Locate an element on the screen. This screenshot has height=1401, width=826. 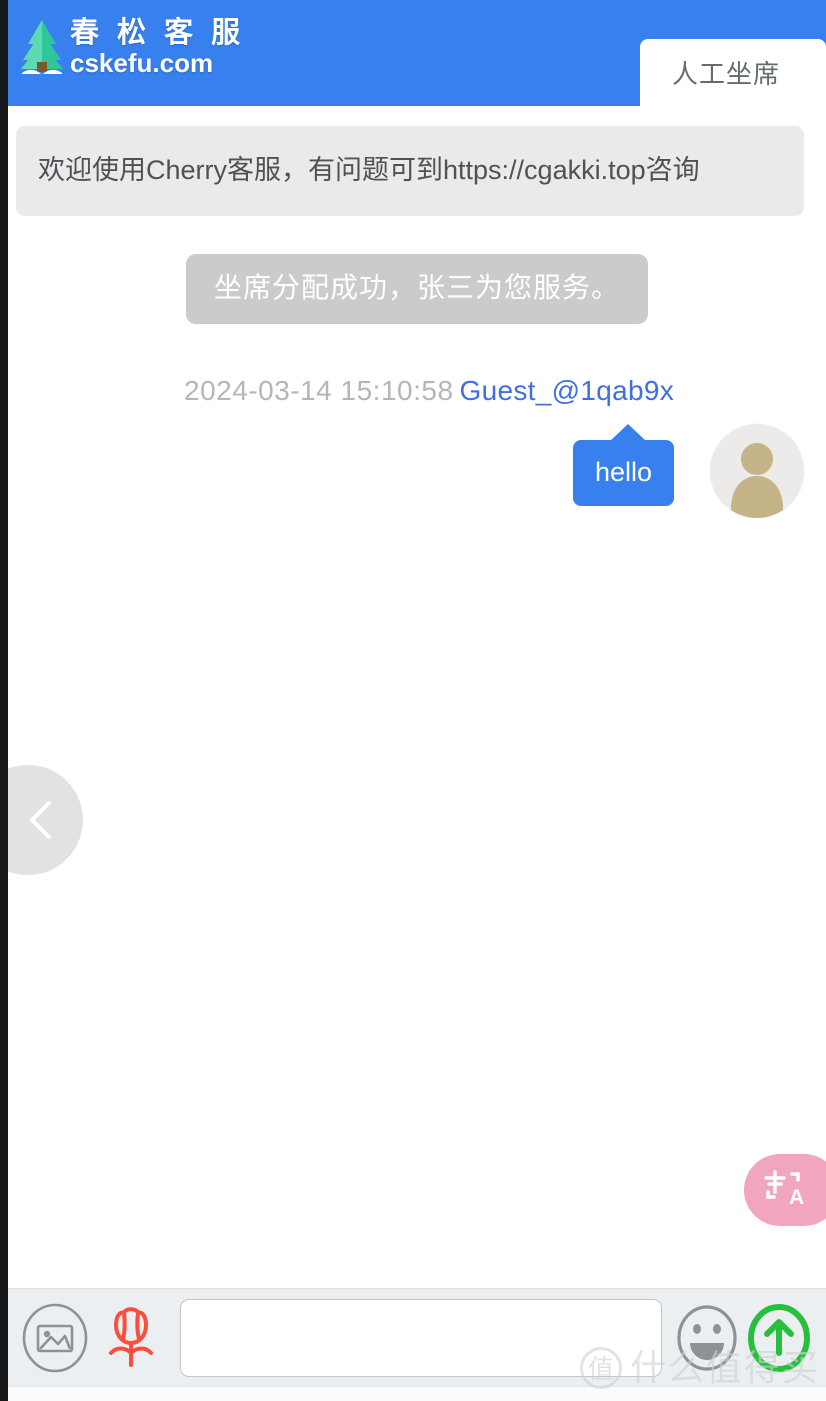
message-row: hello is located at coordinates (417, 479).